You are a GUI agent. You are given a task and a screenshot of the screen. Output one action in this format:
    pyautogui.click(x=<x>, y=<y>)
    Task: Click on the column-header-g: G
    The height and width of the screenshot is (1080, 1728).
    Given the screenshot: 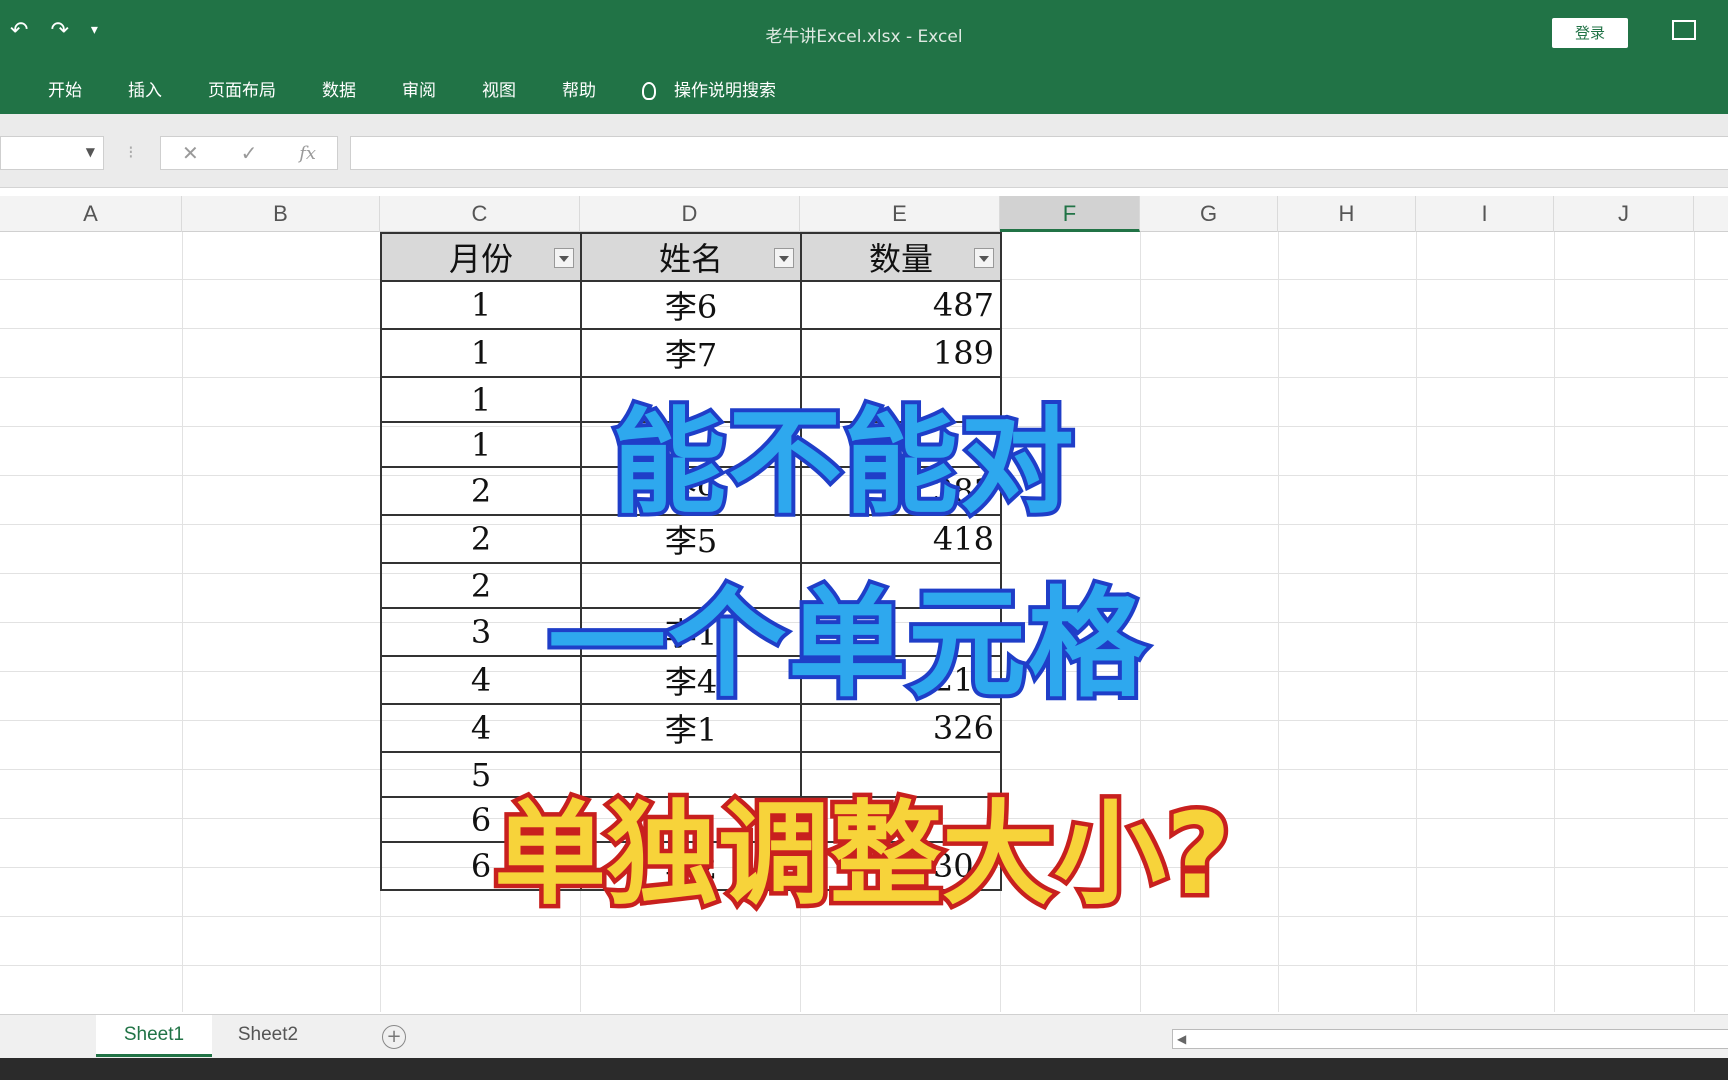 What is the action you would take?
    pyautogui.click(x=1209, y=214)
    